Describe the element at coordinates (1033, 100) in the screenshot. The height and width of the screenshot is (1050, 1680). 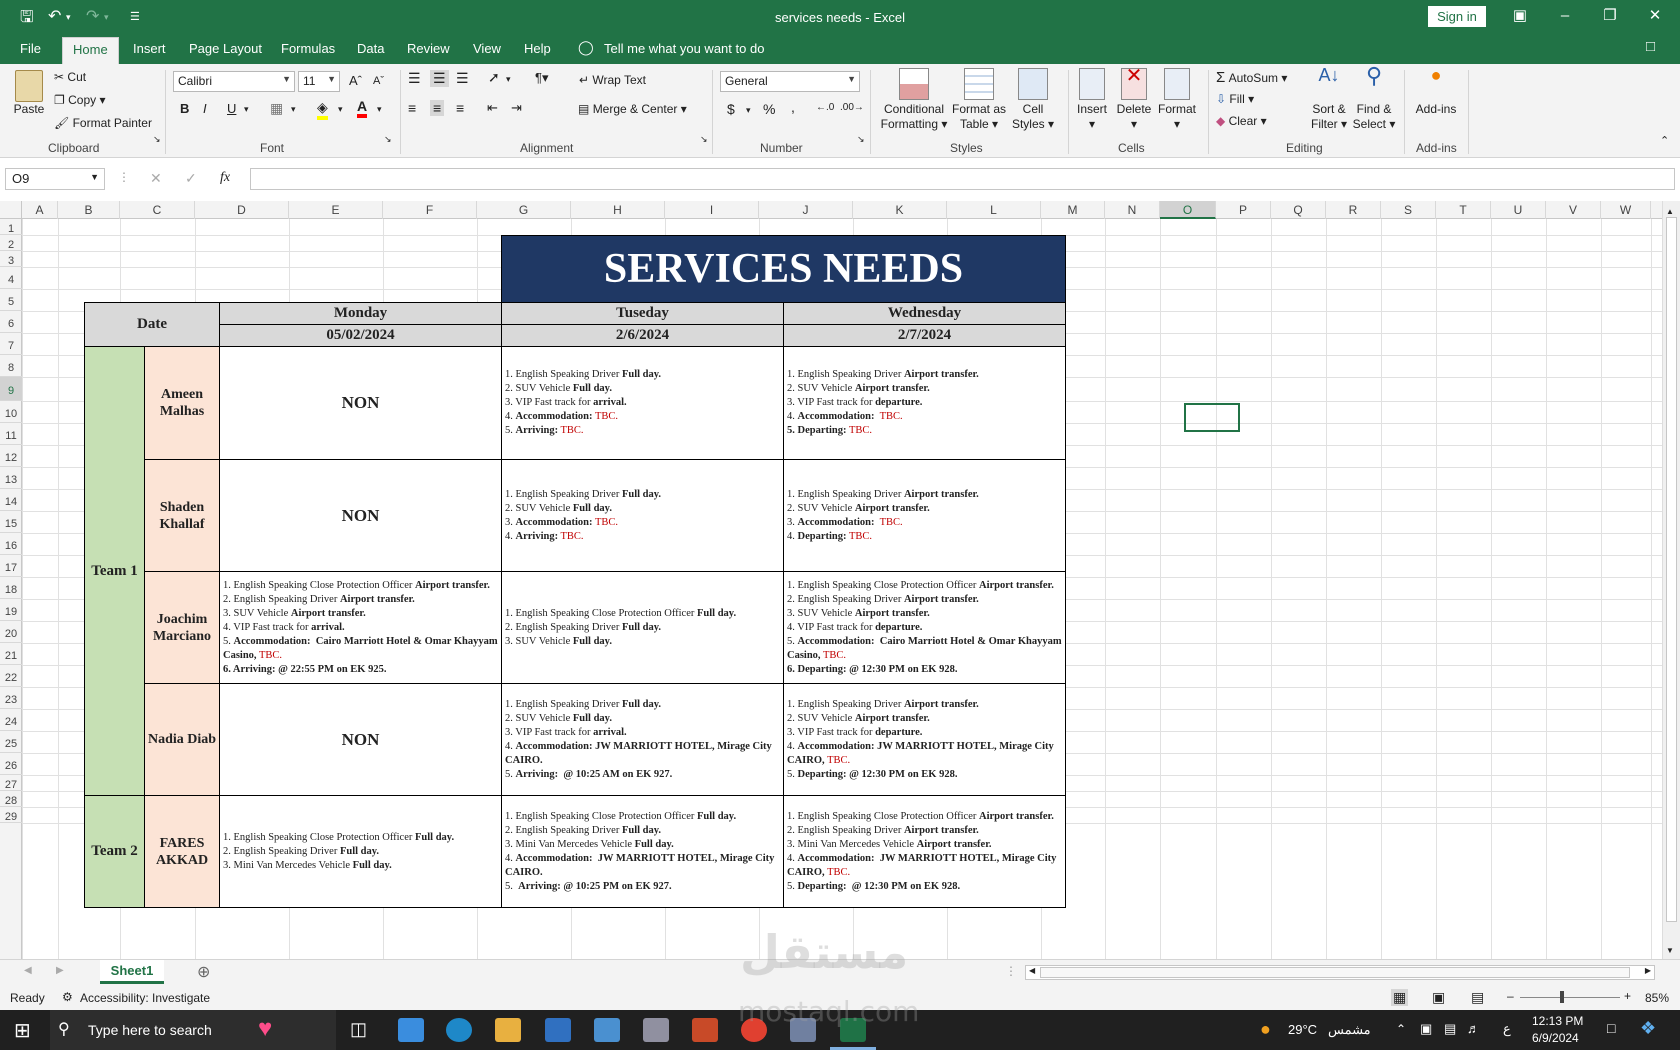
I see `cell-styles-button: Cell Styles ▾` at that location.